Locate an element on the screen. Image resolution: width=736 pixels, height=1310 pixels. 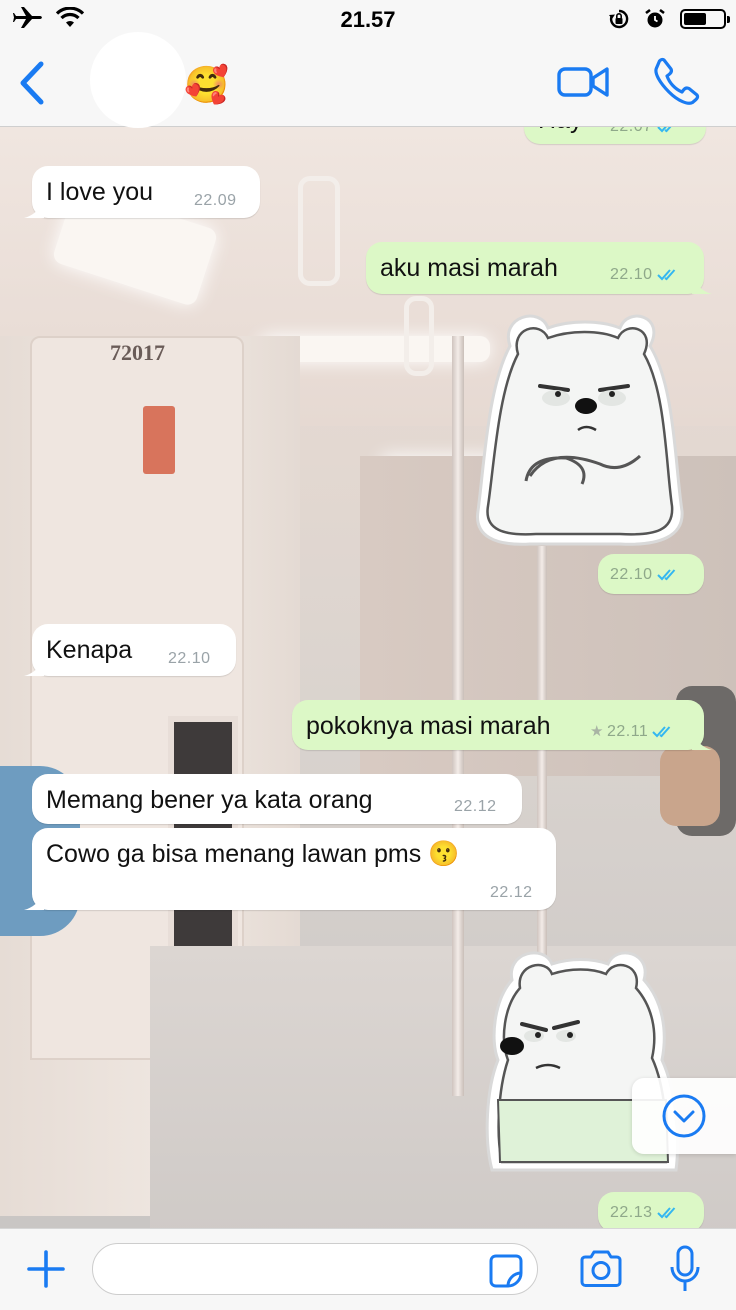
orientation-lock-icon is located at coordinates (619, 19).